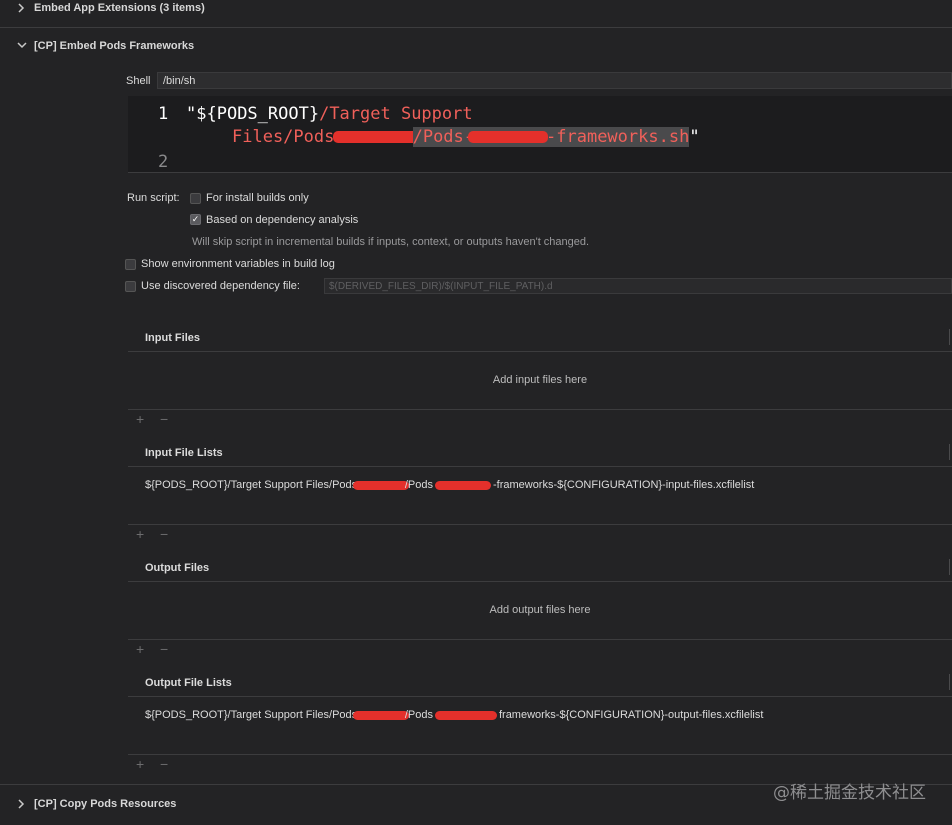  What do you see at coordinates (540, 610) in the screenshot?
I see `output-files-placeholder: Add output files here` at bounding box center [540, 610].